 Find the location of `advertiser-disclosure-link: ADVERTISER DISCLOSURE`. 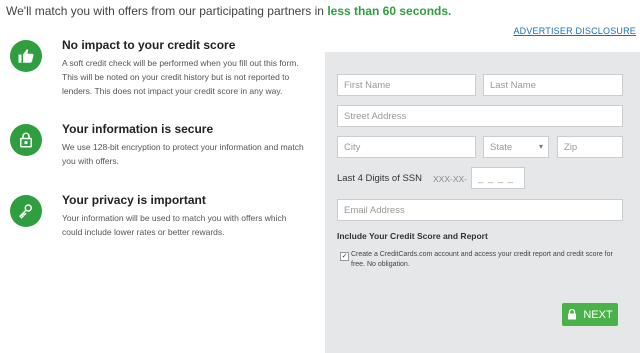

advertiser-disclosure-link: ADVERTISER DISCLOSURE is located at coordinates (574, 31).